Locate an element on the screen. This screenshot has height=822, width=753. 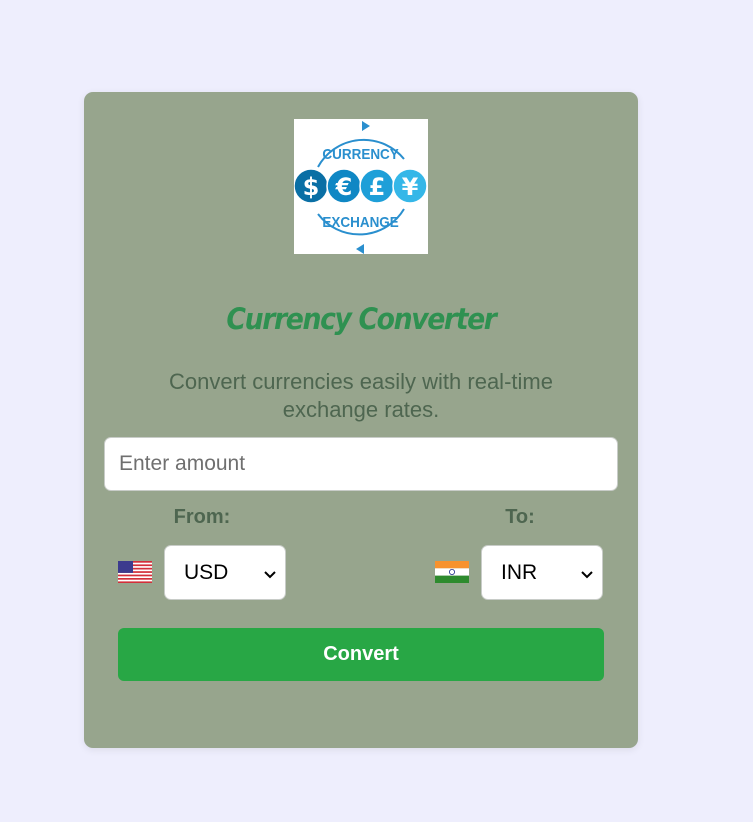
currency-exchange-logo: CURRENCY EXCHANGE $ € £ ¥ is located at coordinates (361, 186).